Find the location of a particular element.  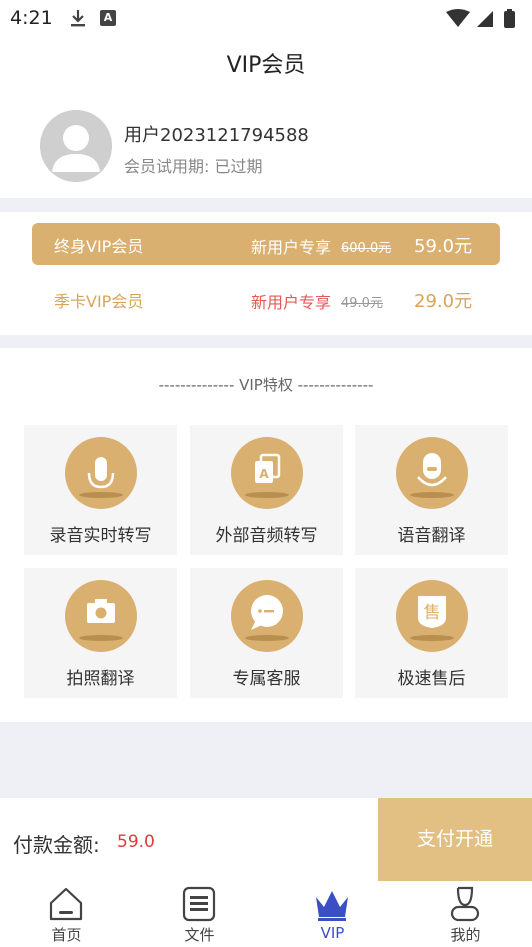

svg-text: 售 is located at coordinates (432, 613).